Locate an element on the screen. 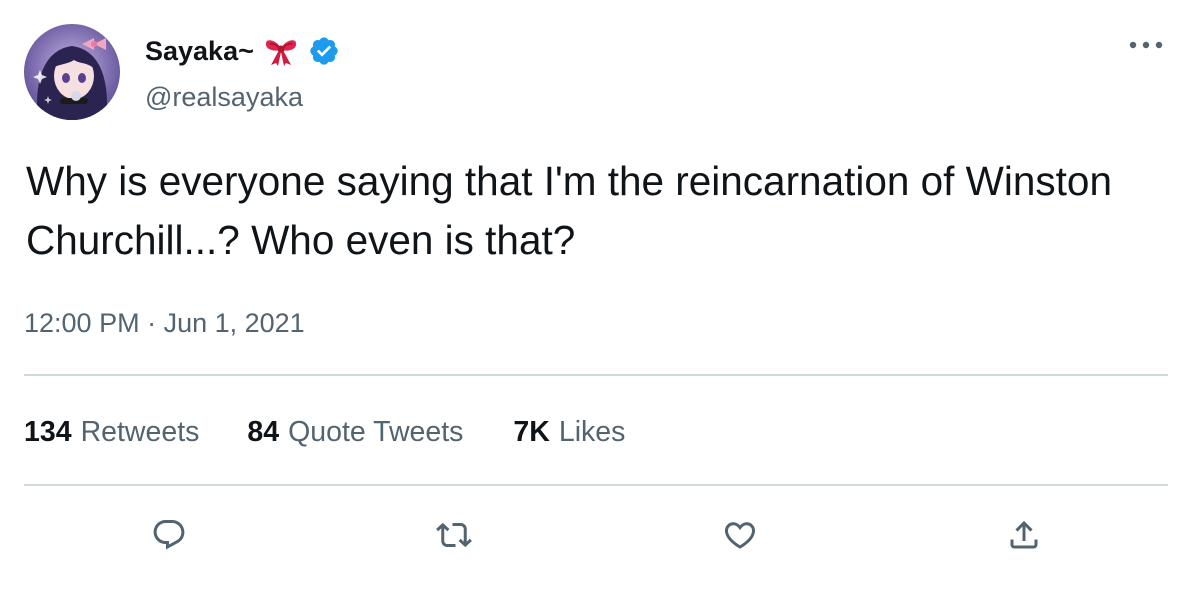  more-options-button is located at coordinates (1146, 45).